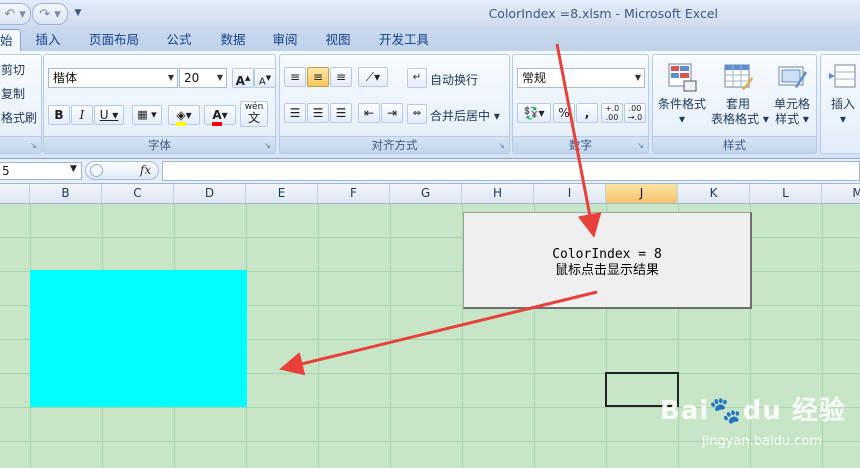  Describe the element at coordinates (606, 270) in the screenshot. I see `command-button-line2: 鼠标点击显示结果` at that location.